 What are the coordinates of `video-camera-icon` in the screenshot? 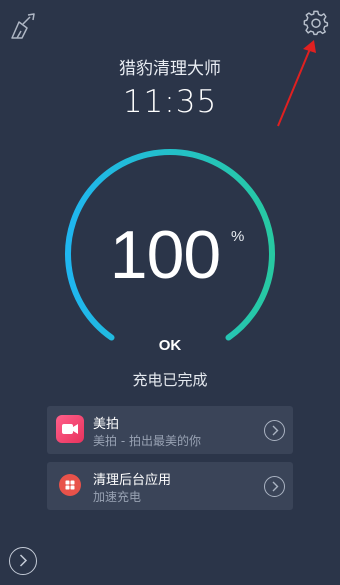 It's located at (70, 429).